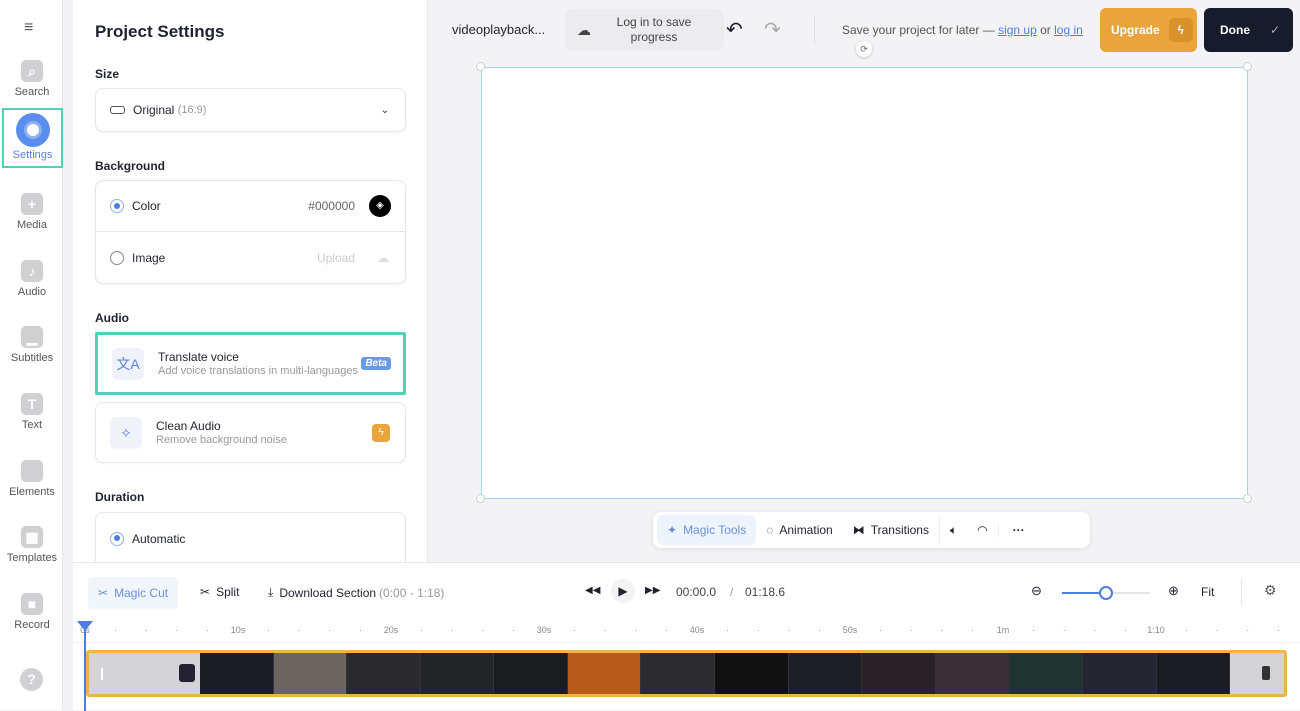 The width and height of the screenshot is (1300, 711). Describe the element at coordinates (644, 30) in the screenshot. I see `login-save-button: ☁ Log in to save progress` at that location.